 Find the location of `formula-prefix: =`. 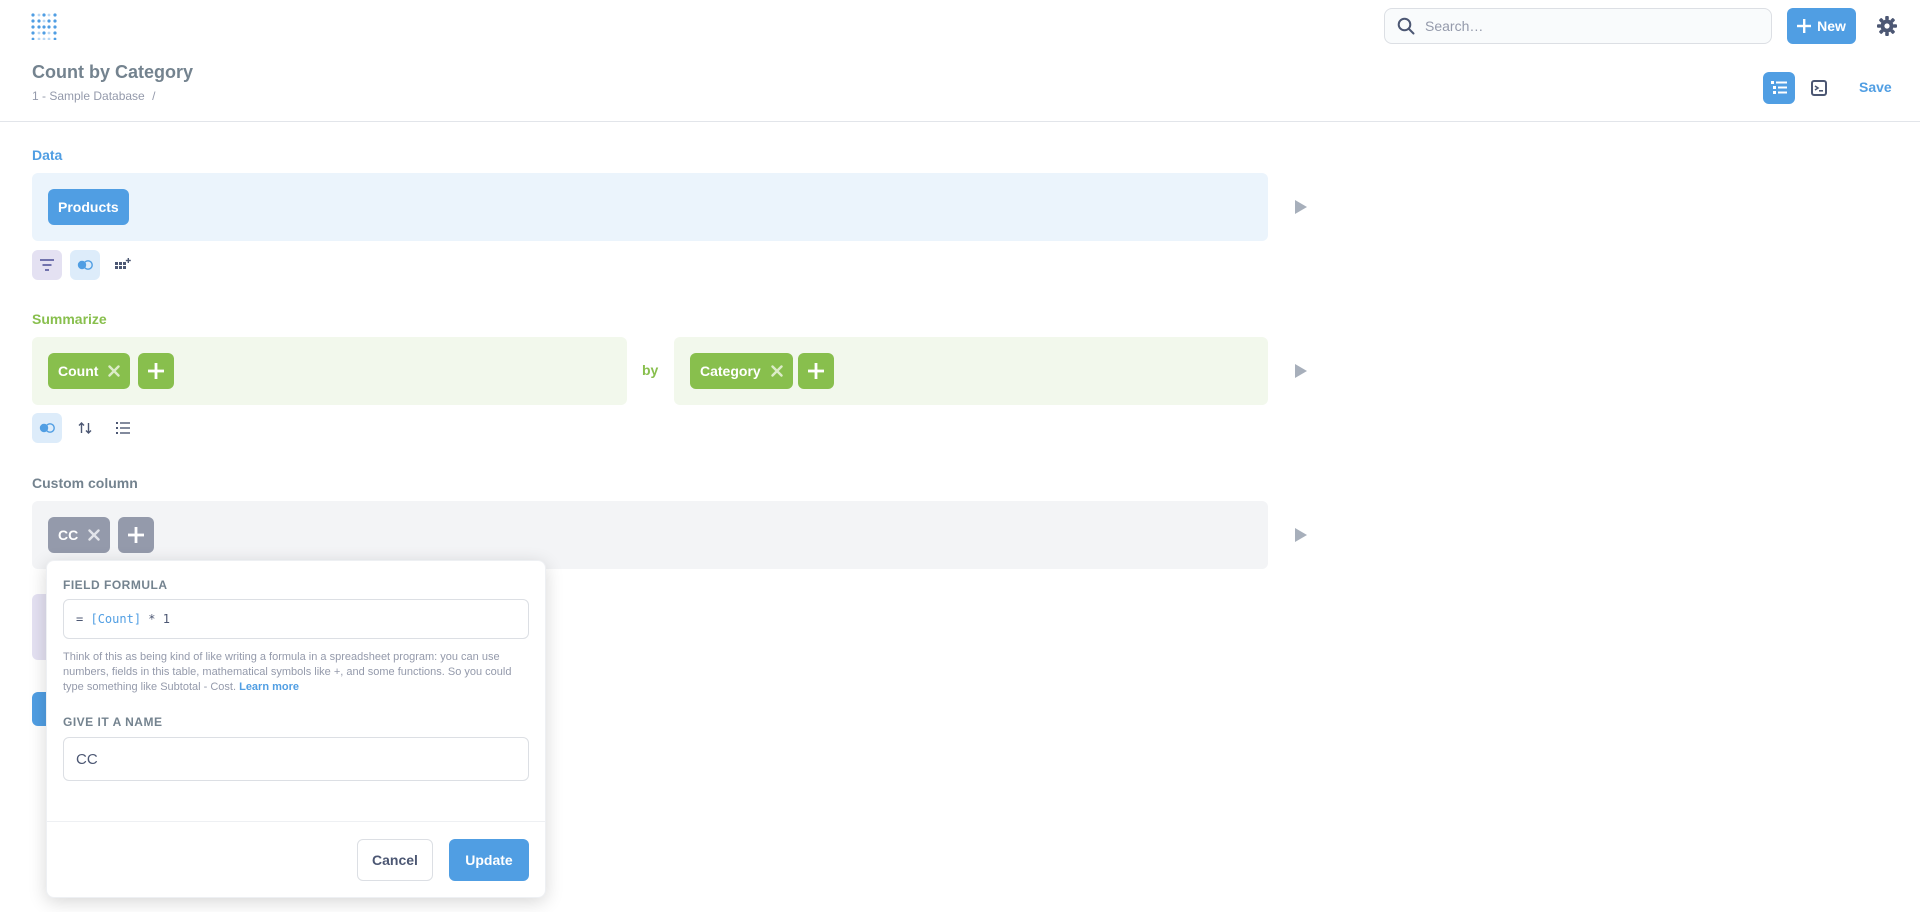

formula-prefix: = is located at coordinates (80, 619).